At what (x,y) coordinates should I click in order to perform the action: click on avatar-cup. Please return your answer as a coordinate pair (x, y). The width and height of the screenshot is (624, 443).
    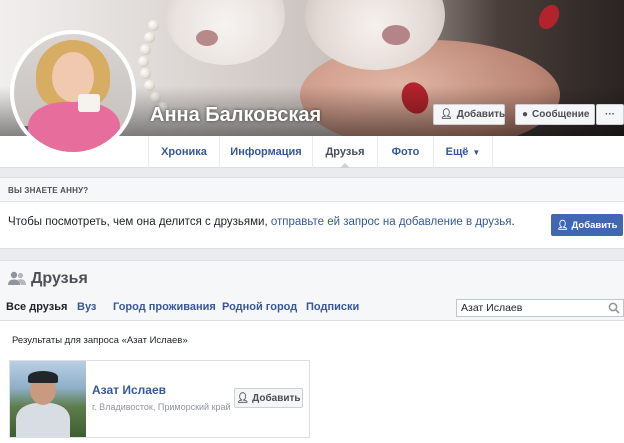
    Looking at the image, I should click on (89, 103).